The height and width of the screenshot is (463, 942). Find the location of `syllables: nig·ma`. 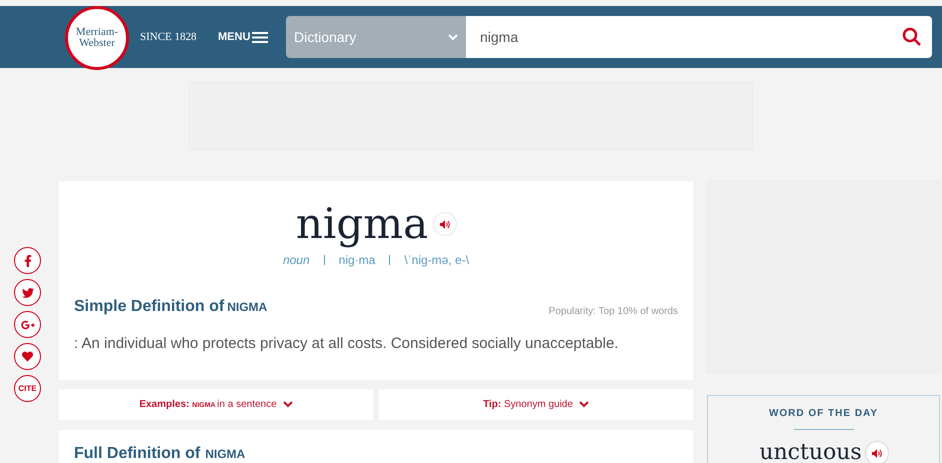

syllables: nig·ma is located at coordinates (357, 260).